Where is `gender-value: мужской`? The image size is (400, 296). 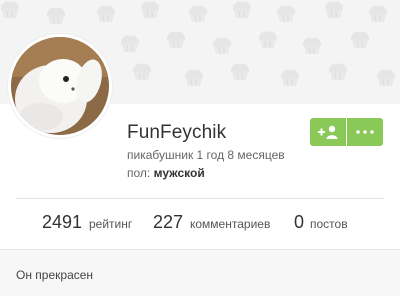
gender-value: мужской is located at coordinates (179, 173).